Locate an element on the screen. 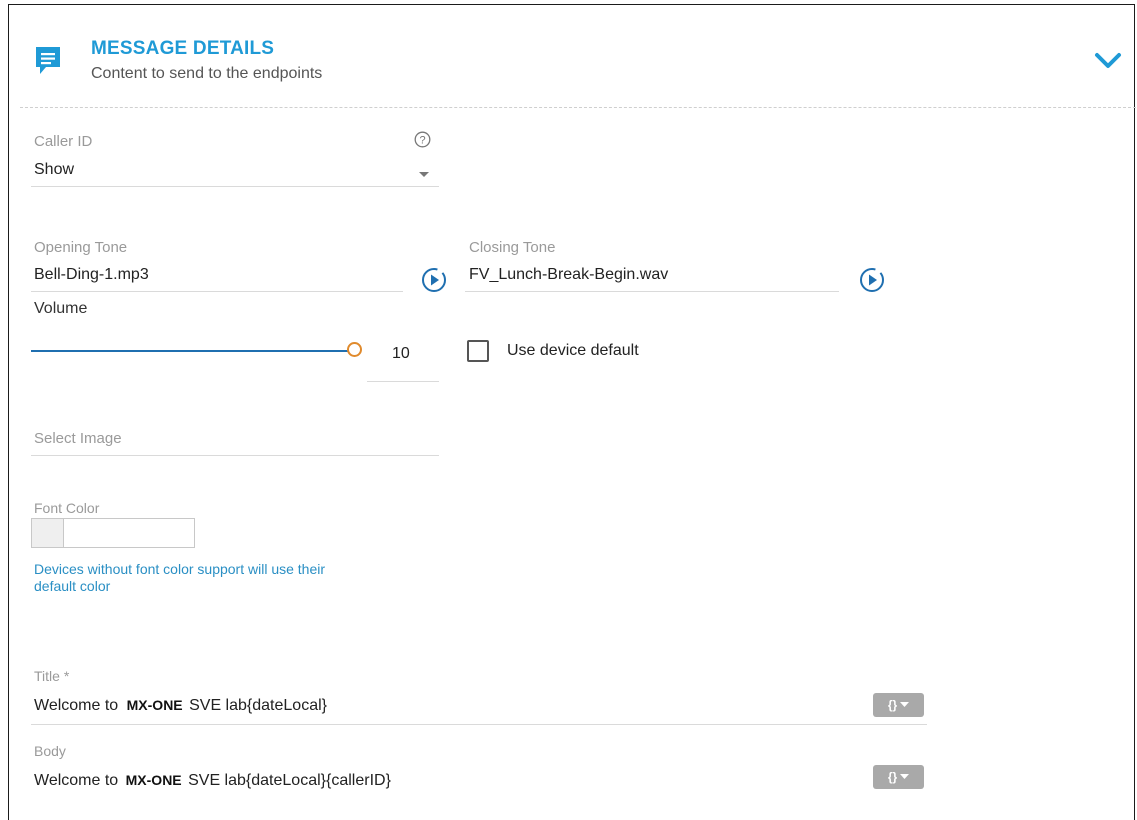 This screenshot has width=1137, height=820. font-color-label: Font Color is located at coordinates (67, 508).